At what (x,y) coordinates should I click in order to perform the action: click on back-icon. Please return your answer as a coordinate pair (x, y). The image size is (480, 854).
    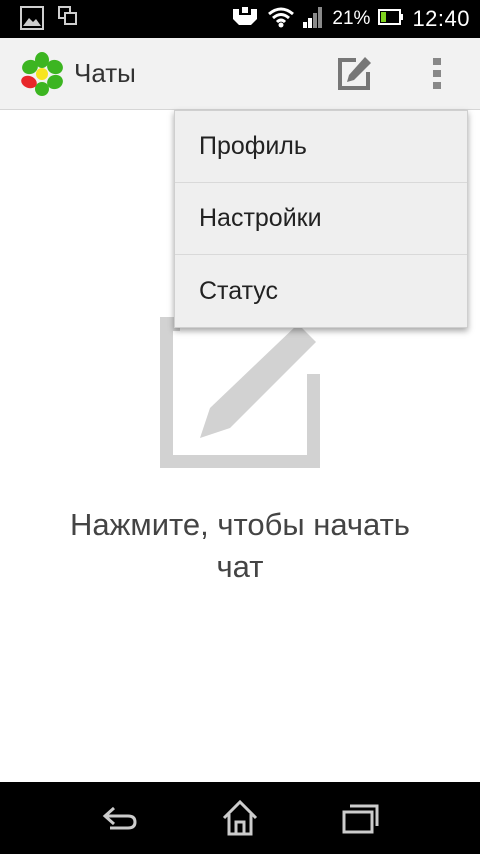
    Looking at the image, I should click on (120, 818).